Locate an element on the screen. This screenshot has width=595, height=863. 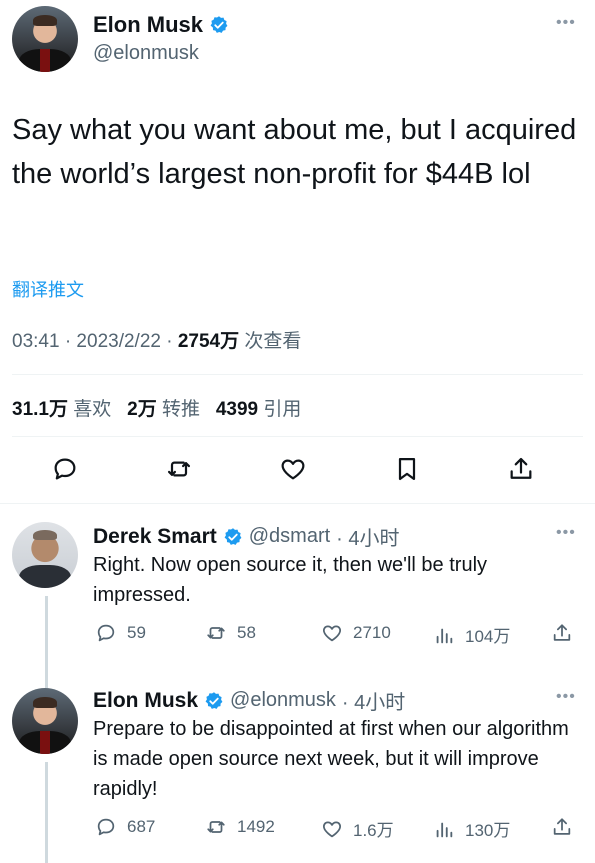
bookmark-button is located at coordinates (407, 469).